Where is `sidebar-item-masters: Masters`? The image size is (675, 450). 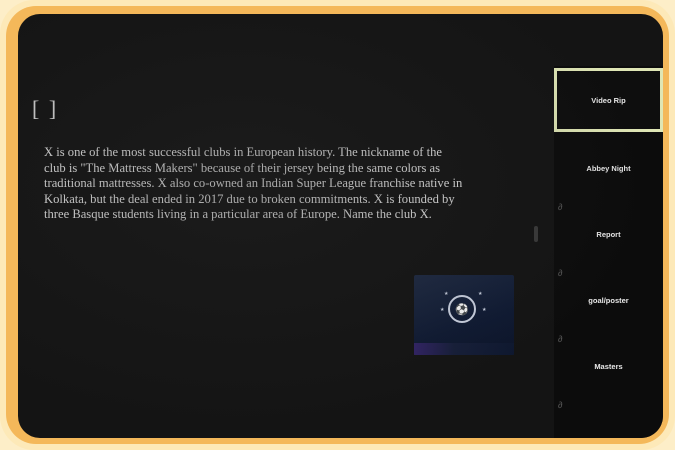 sidebar-item-masters: Masters is located at coordinates (608, 366).